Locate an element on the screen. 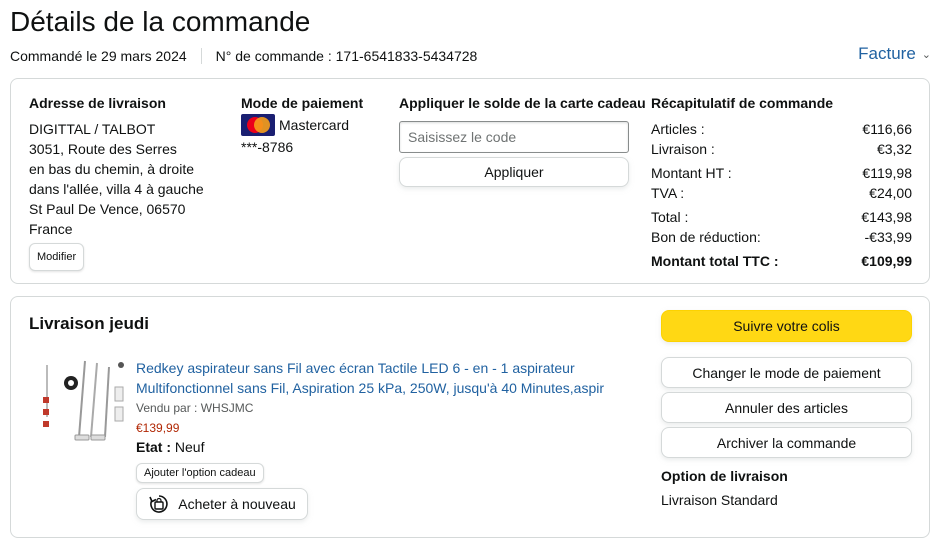  card-number: ***-8786 is located at coordinates (267, 147).